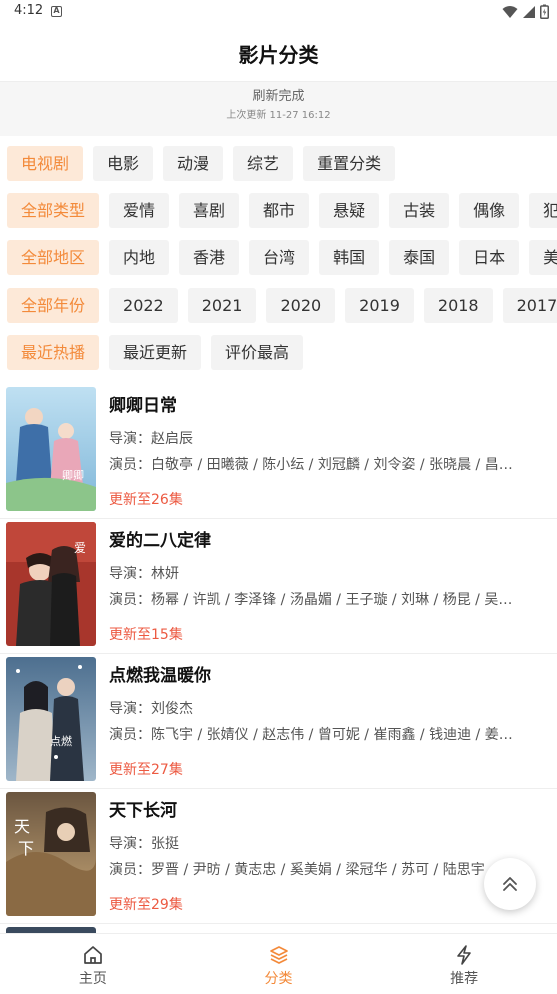 This screenshot has width=557, height=994. I want to click on svg-text: 点燃, so click(61, 741).